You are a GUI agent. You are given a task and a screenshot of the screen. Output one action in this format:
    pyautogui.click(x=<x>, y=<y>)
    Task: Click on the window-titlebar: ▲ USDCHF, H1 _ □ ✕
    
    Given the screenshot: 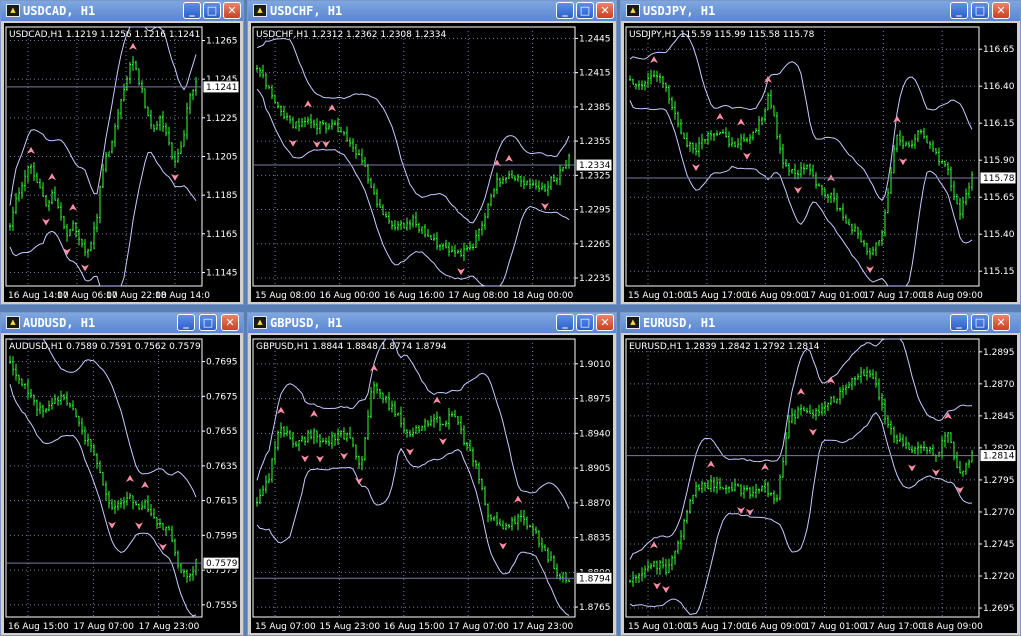 What is the action you would take?
    pyautogui.click(x=432, y=11)
    